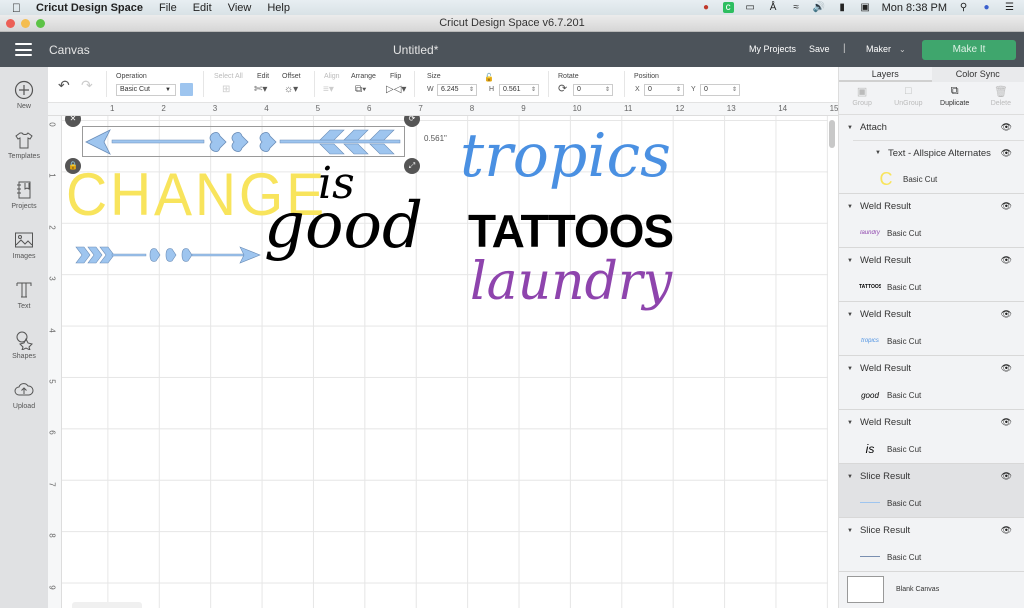 This screenshot has width=1024, height=608. I want to click on select-all-button: ⊞, so click(226, 89).